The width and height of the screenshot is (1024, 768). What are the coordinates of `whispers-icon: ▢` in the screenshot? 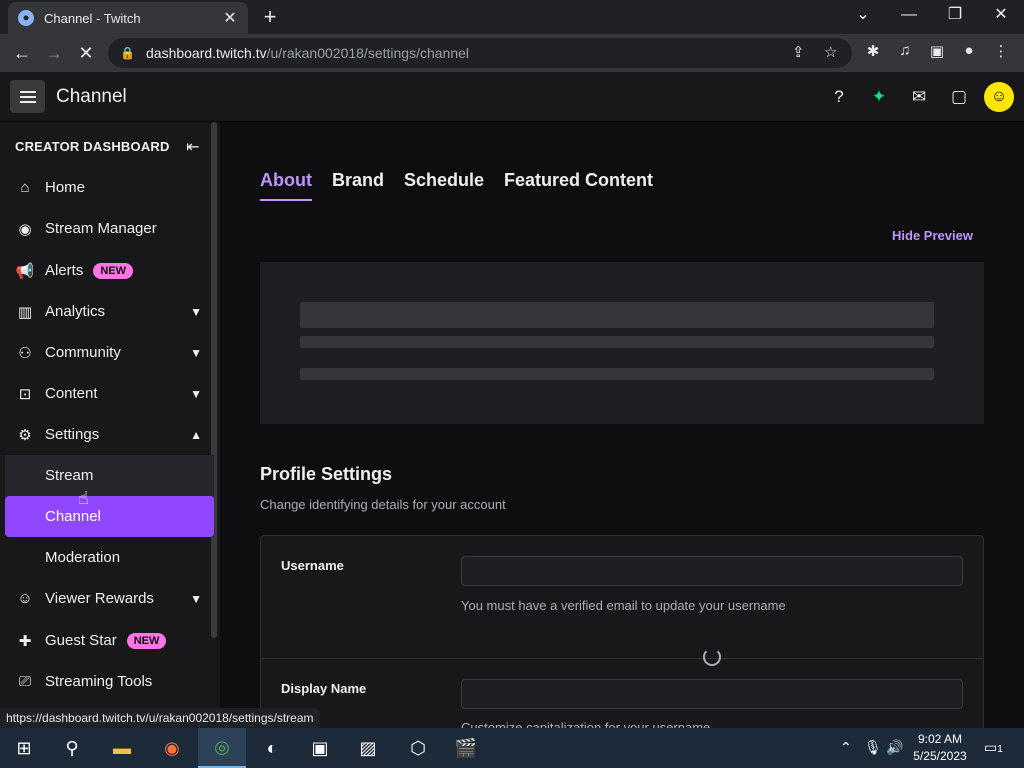 It's located at (959, 97).